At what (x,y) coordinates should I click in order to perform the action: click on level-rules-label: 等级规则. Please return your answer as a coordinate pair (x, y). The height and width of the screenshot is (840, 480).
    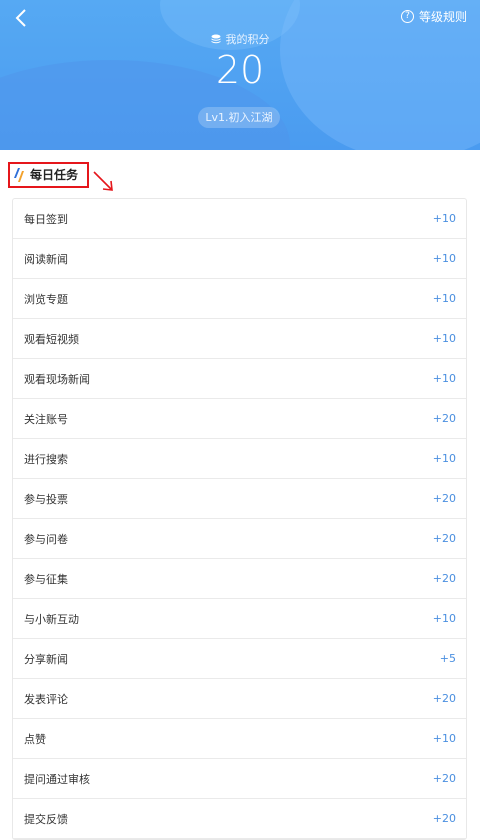
    Looking at the image, I should click on (442, 17).